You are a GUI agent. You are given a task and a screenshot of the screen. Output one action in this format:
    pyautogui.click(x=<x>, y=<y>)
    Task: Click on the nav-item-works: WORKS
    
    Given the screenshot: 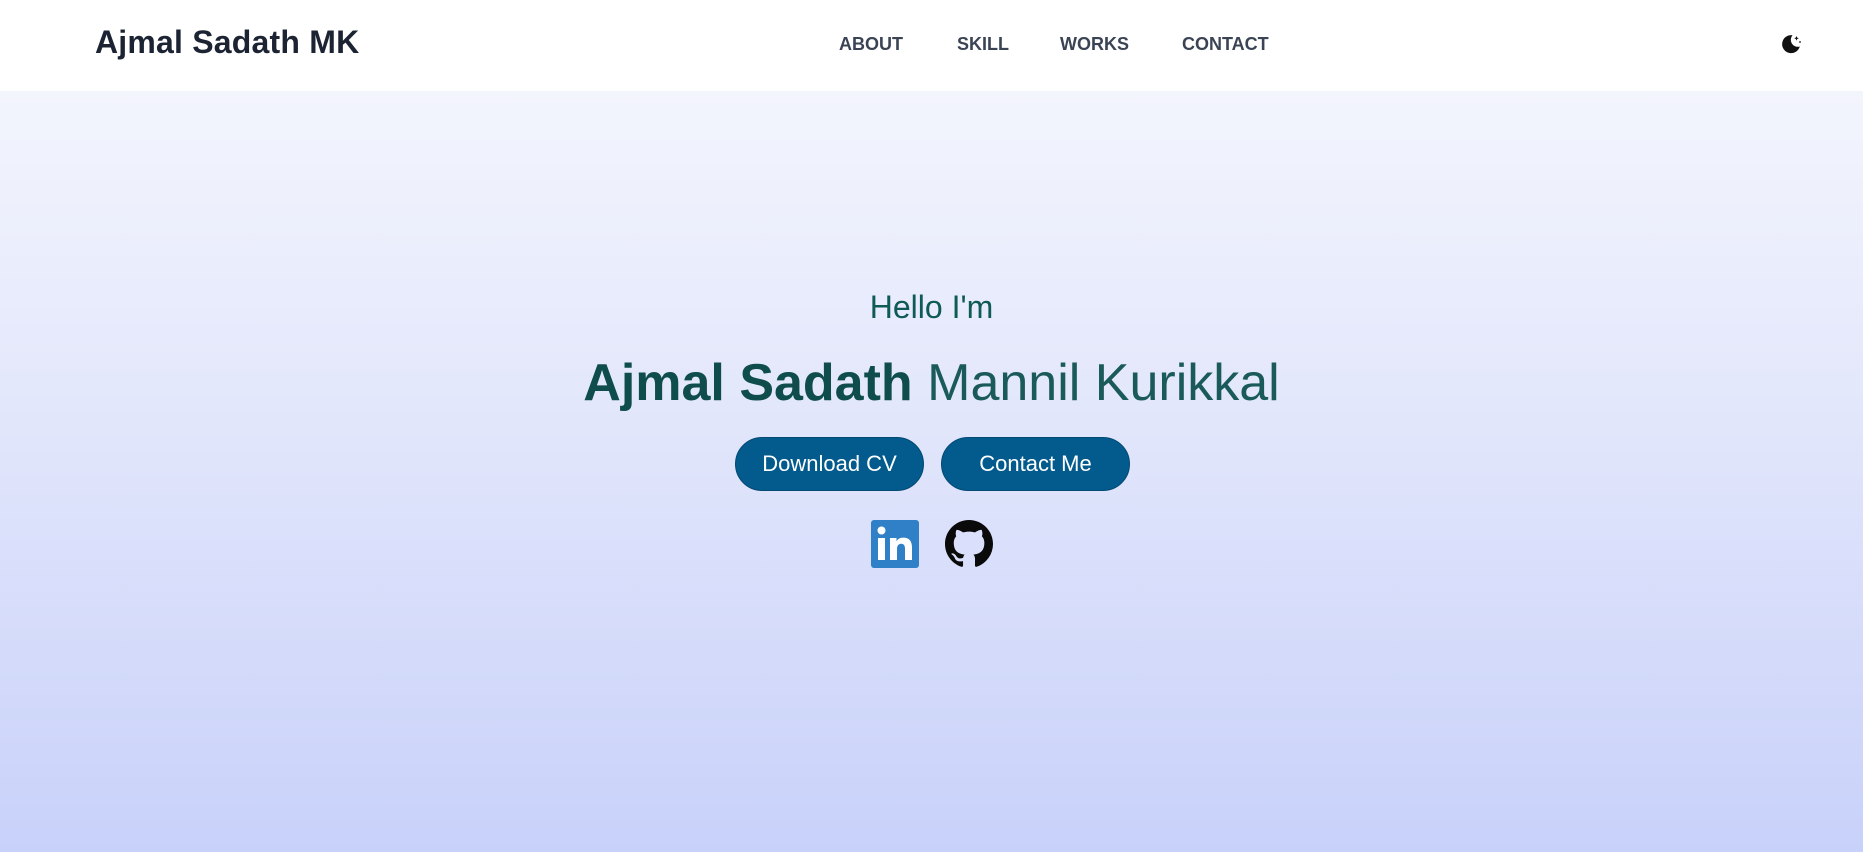 What is the action you would take?
    pyautogui.click(x=1094, y=44)
    